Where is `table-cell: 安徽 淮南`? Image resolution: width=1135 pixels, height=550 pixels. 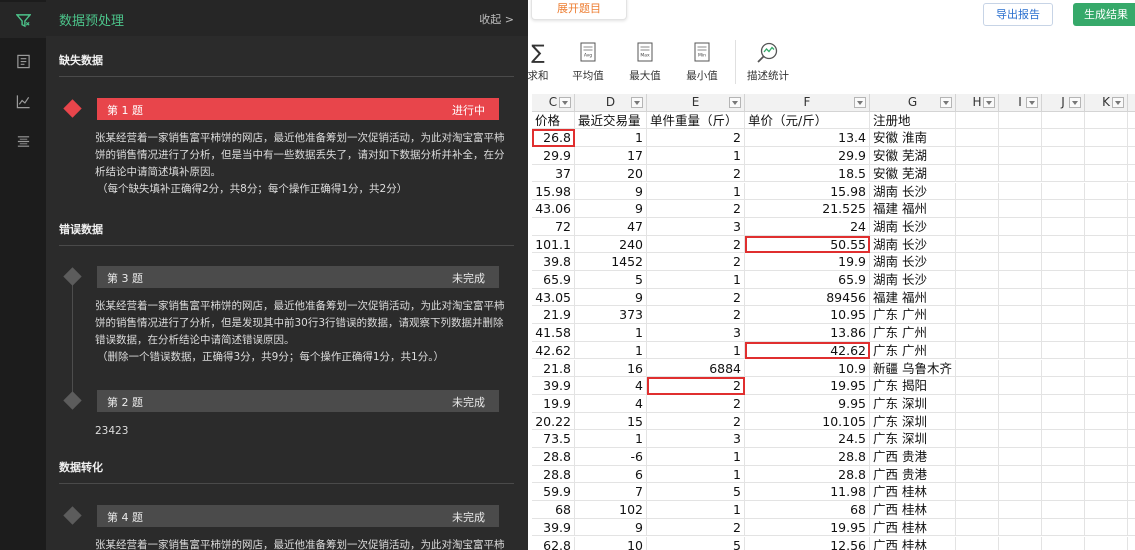 table-cell: 安徽 淮南 is located at coordinates (913, 138).